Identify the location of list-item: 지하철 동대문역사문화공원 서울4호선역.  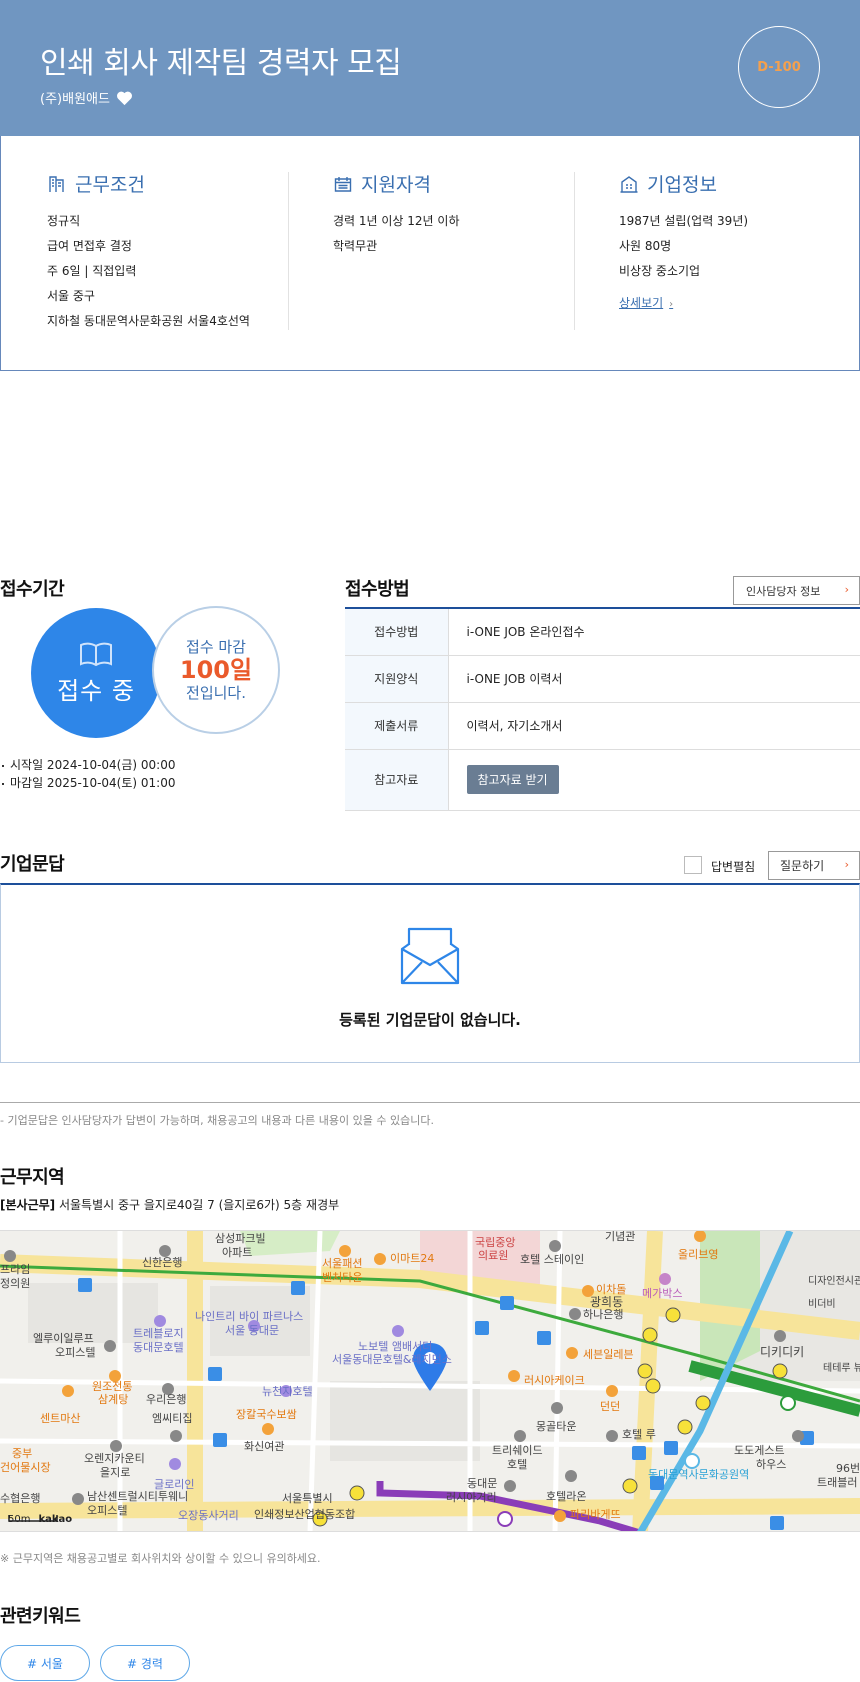
(148, 321).